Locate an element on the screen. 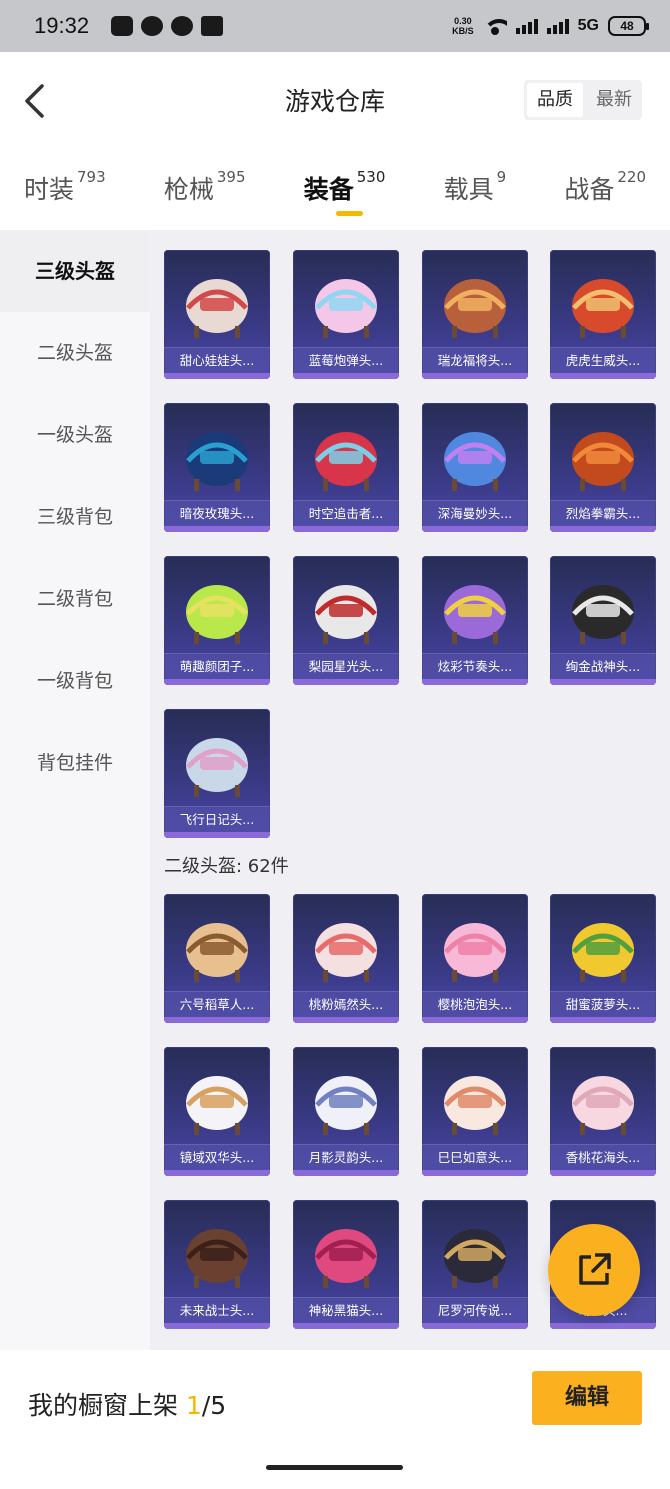 The image size is (670, 1489). category-tabs: 时装 793 枪械 395 装备 530 载具 9 战备 220 is located at coordinates (335, 189).